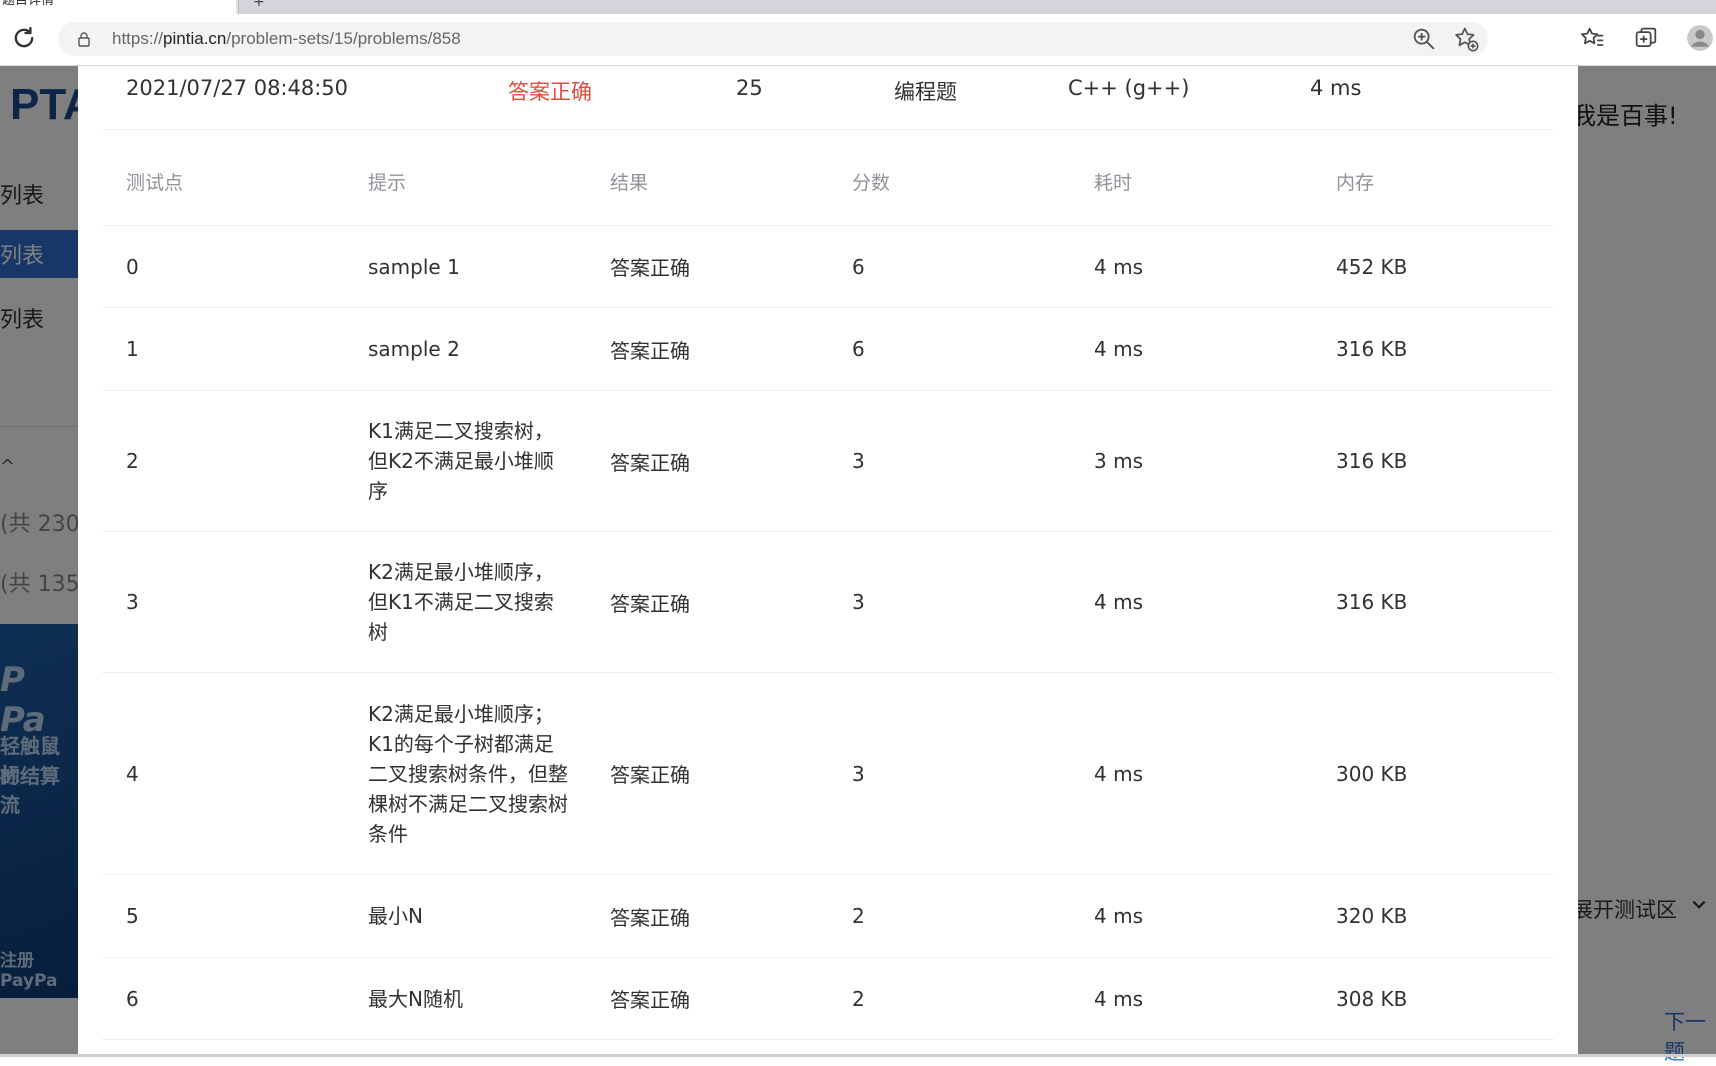 The width and height of the screenshot is (1716, 1066). Describe the element at coordinates (387, 183) in the screenshot. I see `header-hint: 提示` at that location.